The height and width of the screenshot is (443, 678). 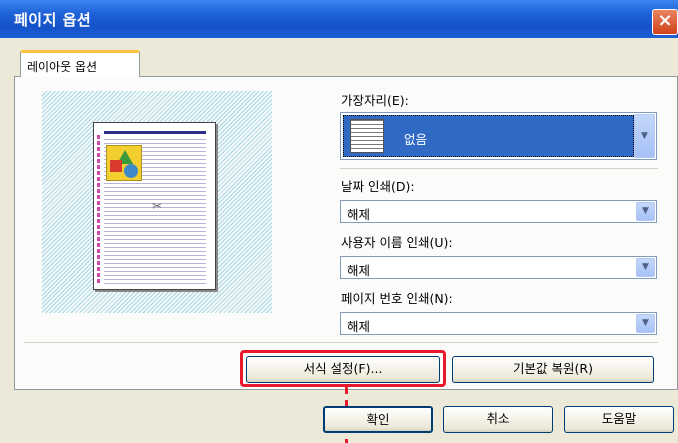 I want to click on cancel-button: 취소, so click(x=498, y=419).